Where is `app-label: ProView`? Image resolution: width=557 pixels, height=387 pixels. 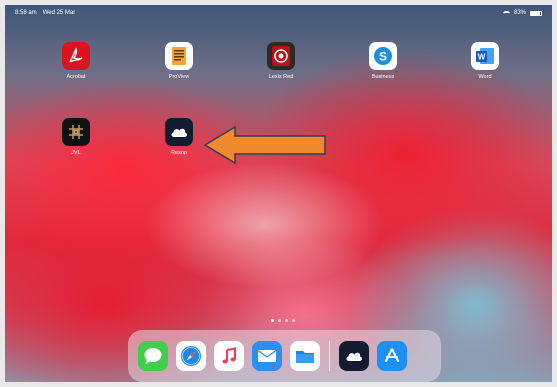
app-label: ProView is located at coordinates (179, 77).